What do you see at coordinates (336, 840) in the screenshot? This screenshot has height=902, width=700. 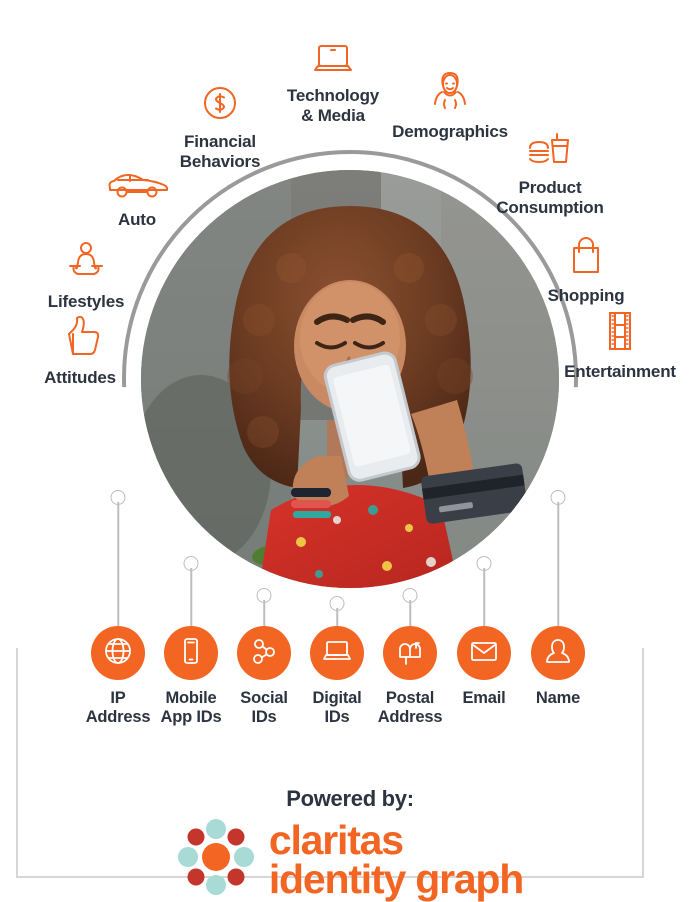 I see `brand-line-1: claritas` at bounding box center [336, 840].